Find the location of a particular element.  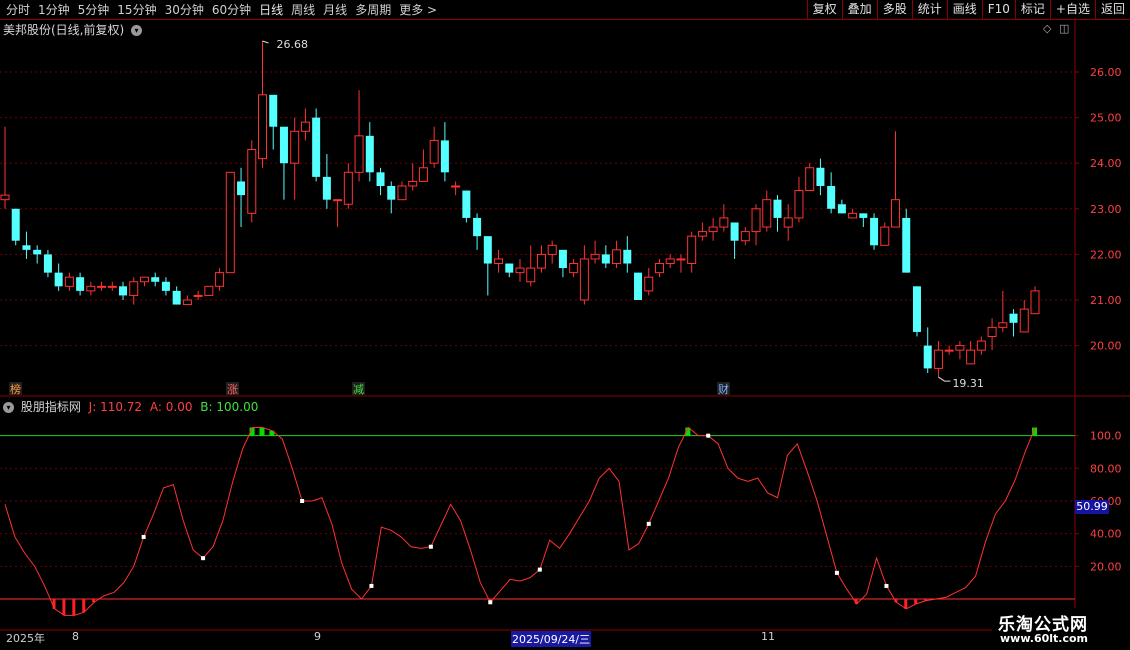

toolbar-button-4: 画线 is located at coordinates (964, 9).